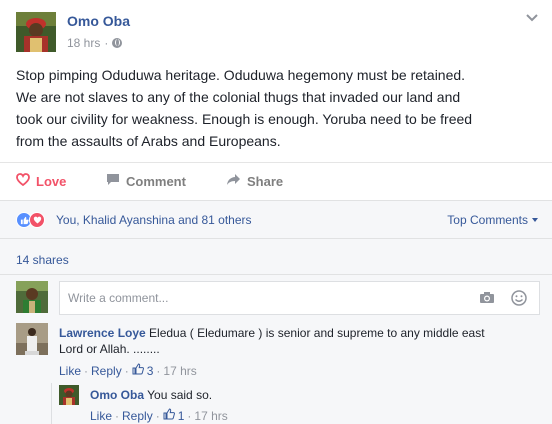 Image resolution: width=552 pixels, height=424 pixels. I want to click on reply-text: You said so., so click(178, 395).